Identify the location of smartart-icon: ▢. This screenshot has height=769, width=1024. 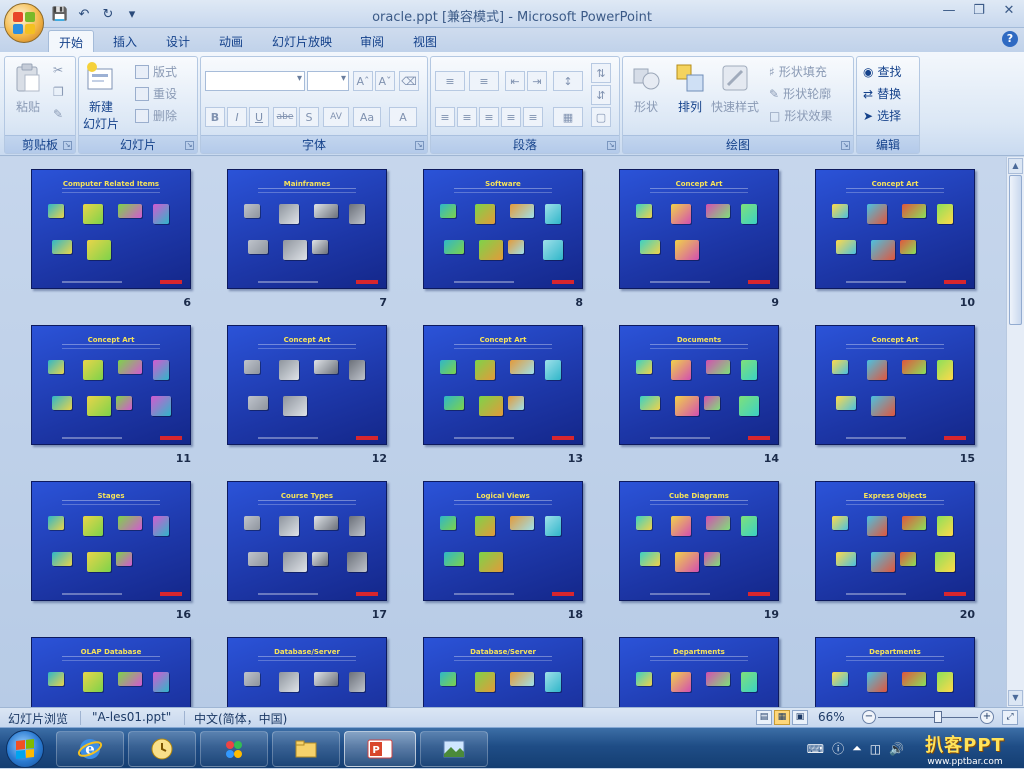
(601, 117).